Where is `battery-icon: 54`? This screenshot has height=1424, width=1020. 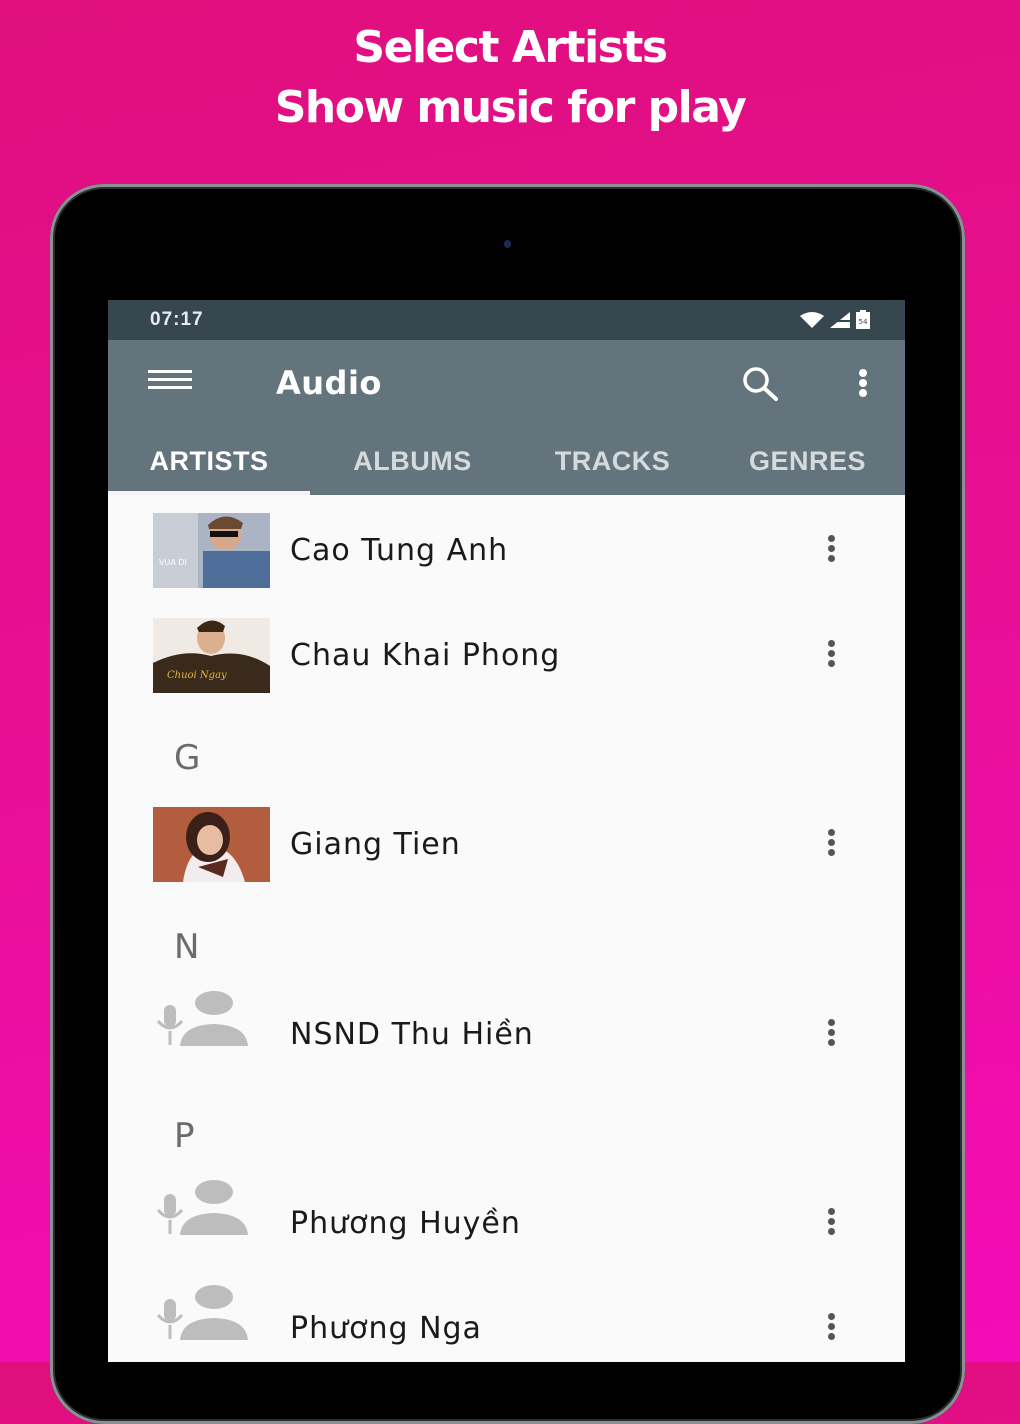
battery-icon: 54 is located at coordinates (863, 319).